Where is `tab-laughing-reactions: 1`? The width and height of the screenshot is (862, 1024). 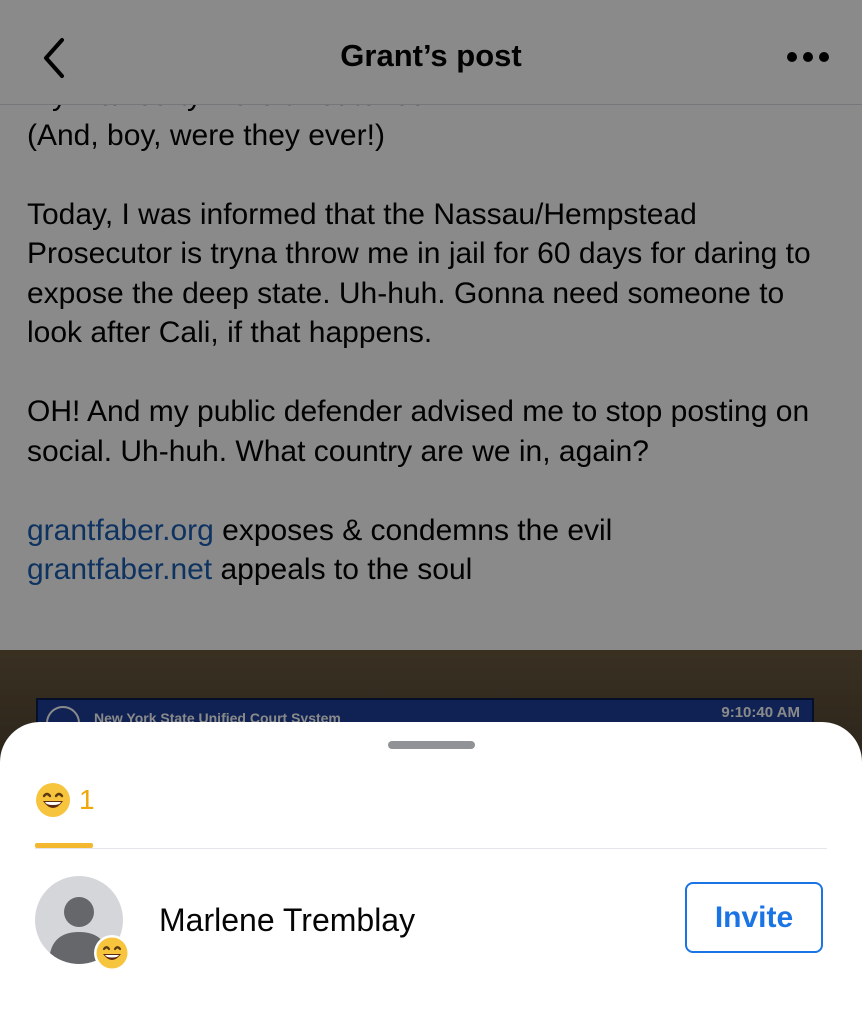
tab-laughing-reactions: 1 is located at coordinates (65, 815).